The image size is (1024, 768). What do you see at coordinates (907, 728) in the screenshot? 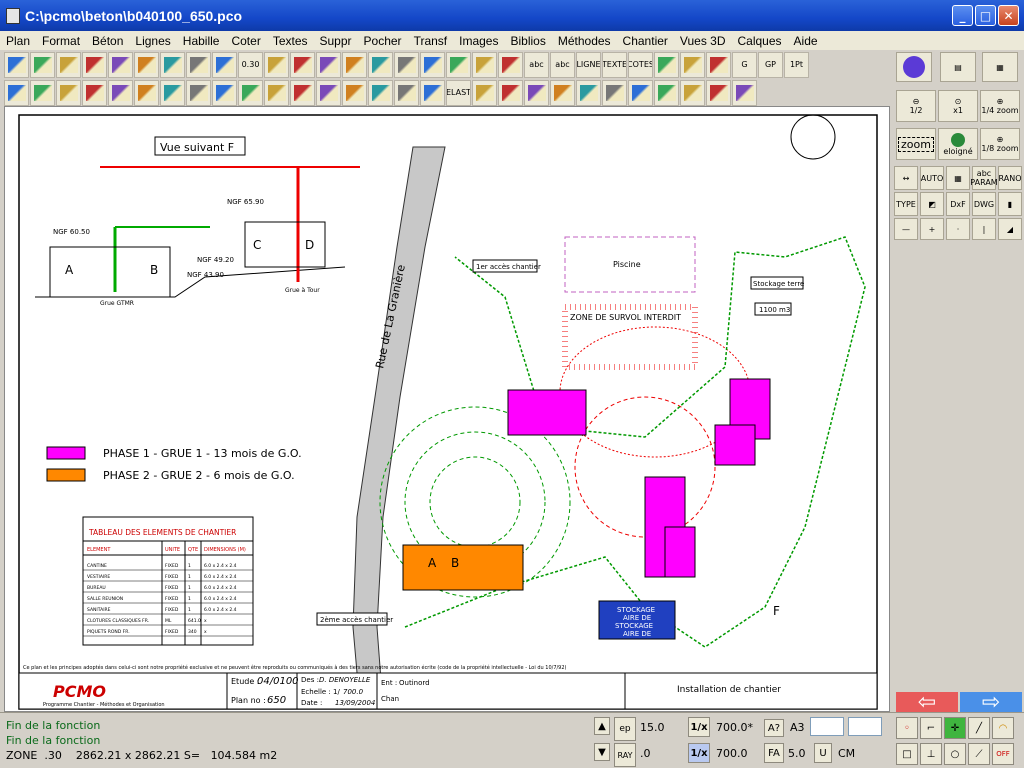
I see `snap-point-button: ◦` at bounding box center [907, 728].